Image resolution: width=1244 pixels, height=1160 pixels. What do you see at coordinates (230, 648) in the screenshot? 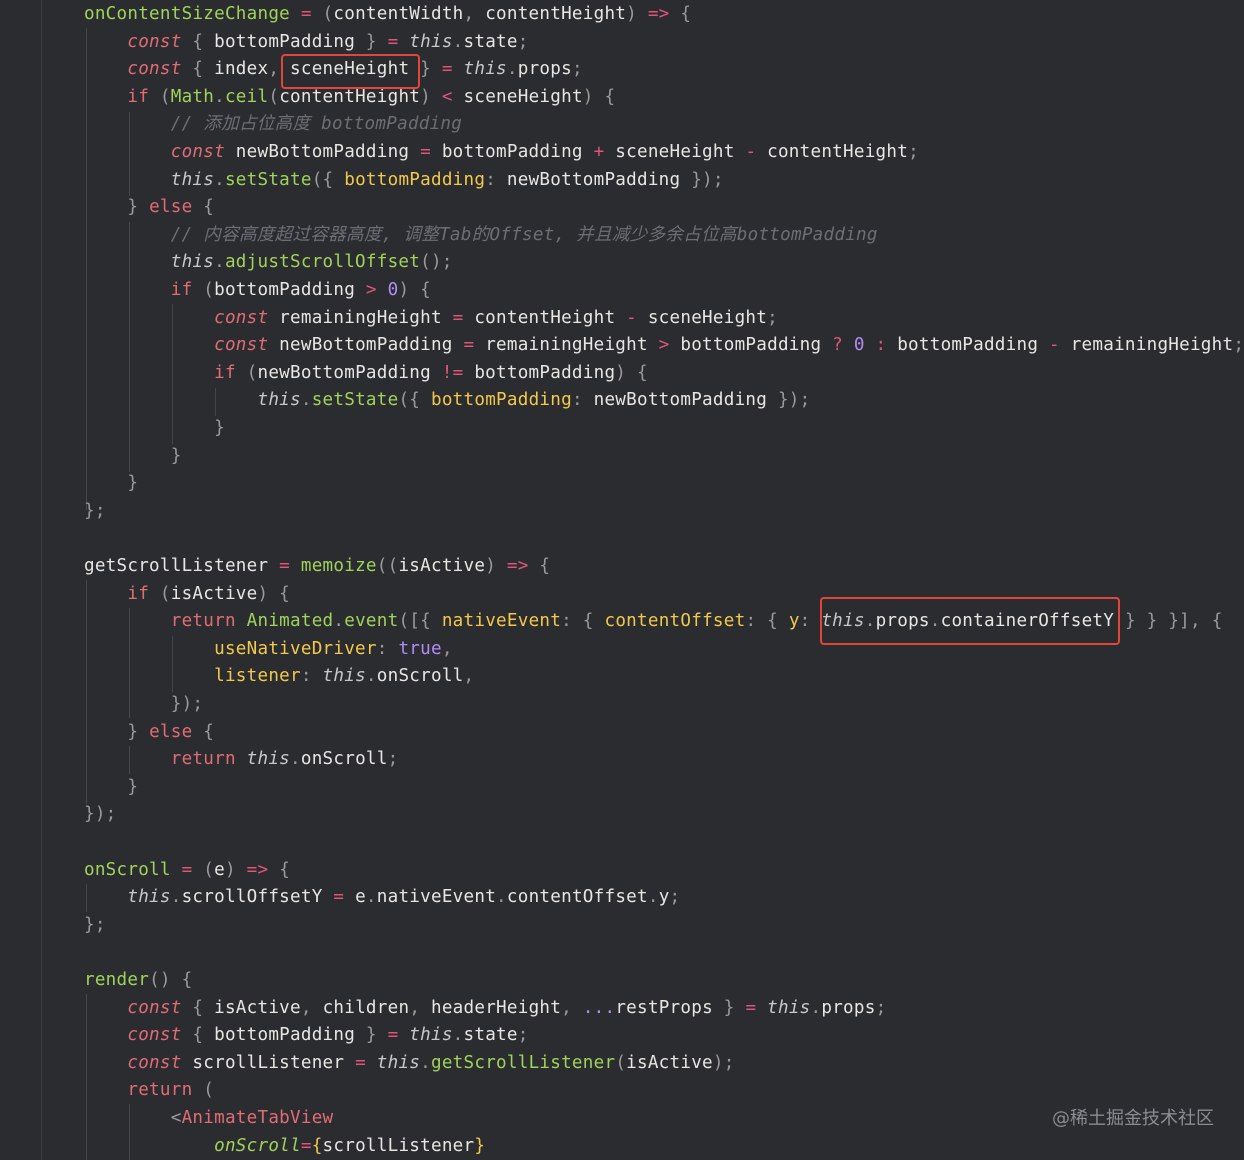
I see `code-token: useNativeDriver` at bounding box center [230, 648].